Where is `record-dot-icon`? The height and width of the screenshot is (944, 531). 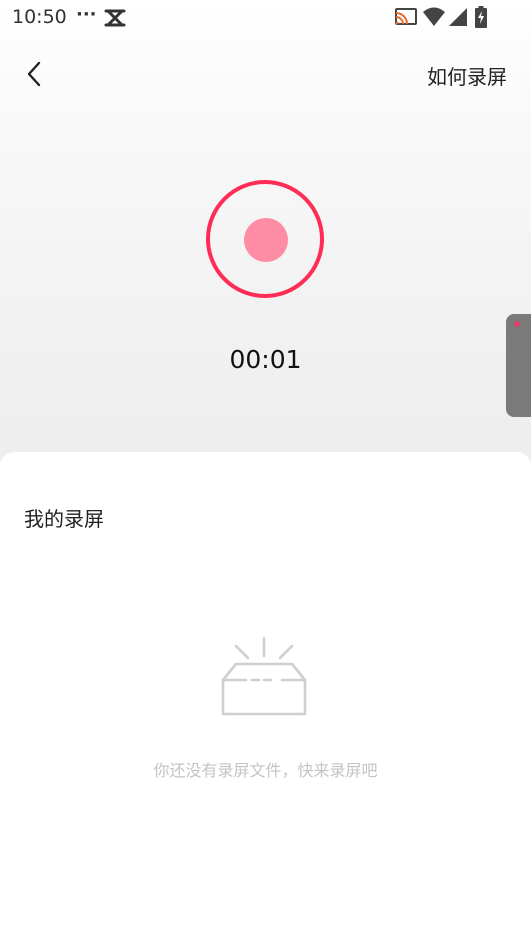 record-dot-icon is located at coordinates (266, 240).